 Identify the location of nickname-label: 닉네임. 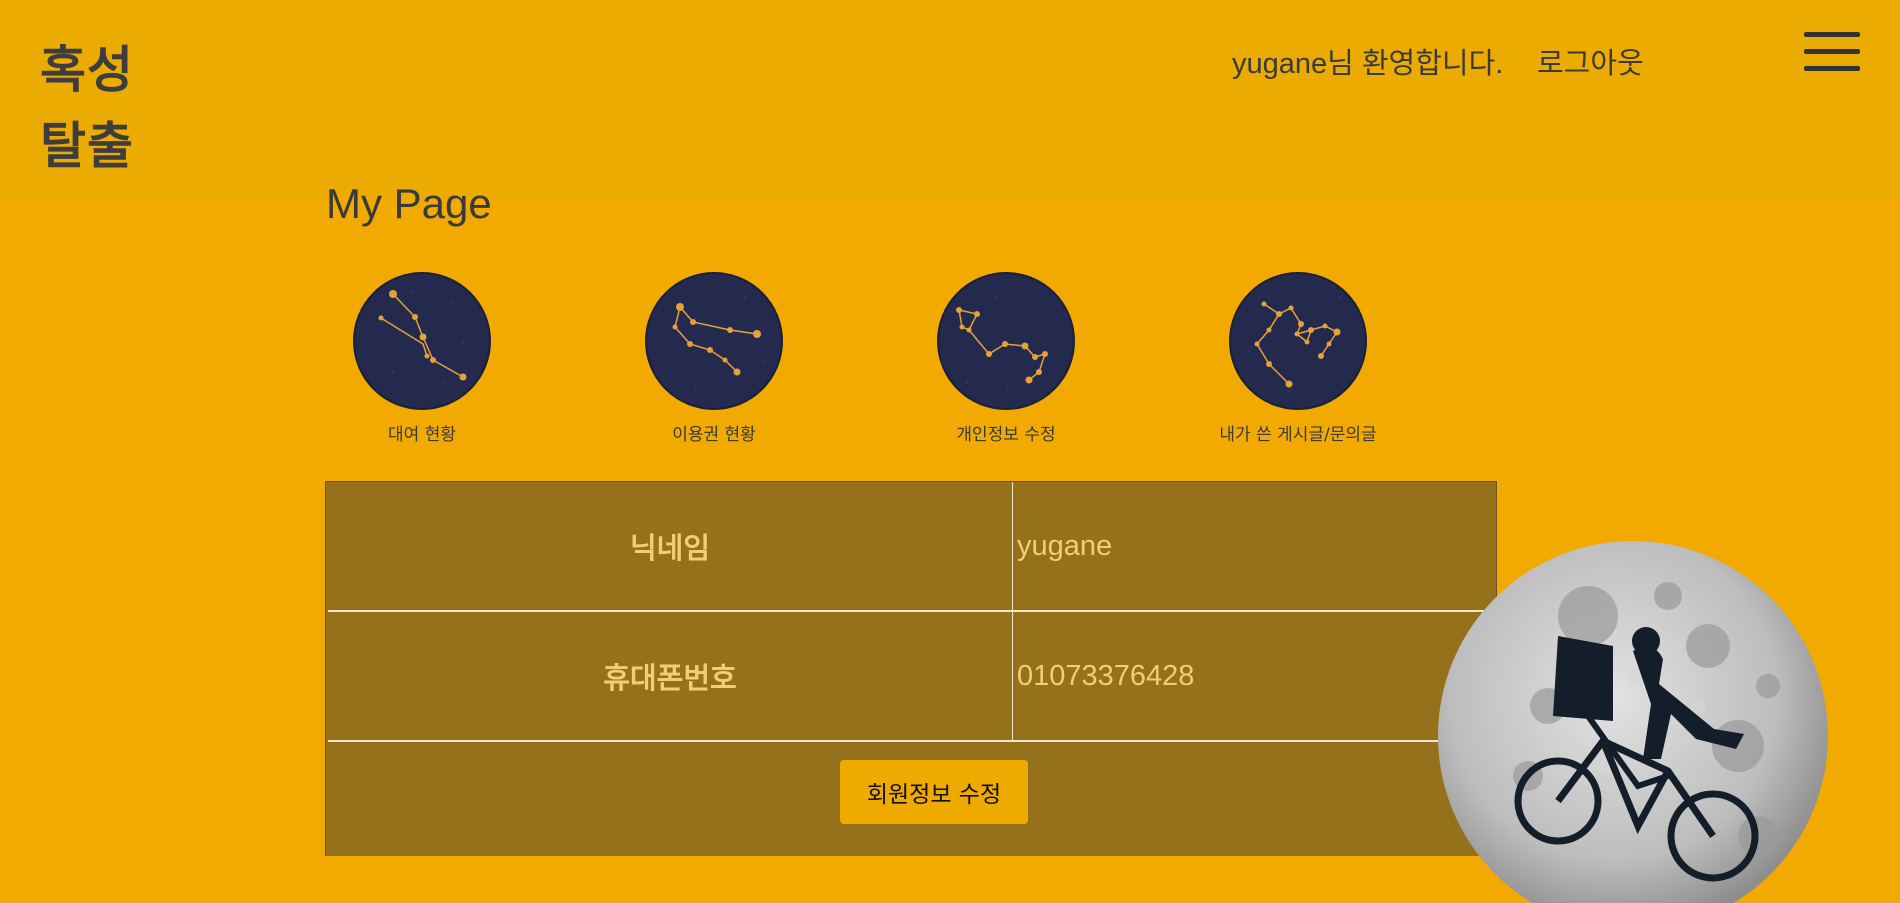
(670, 546).